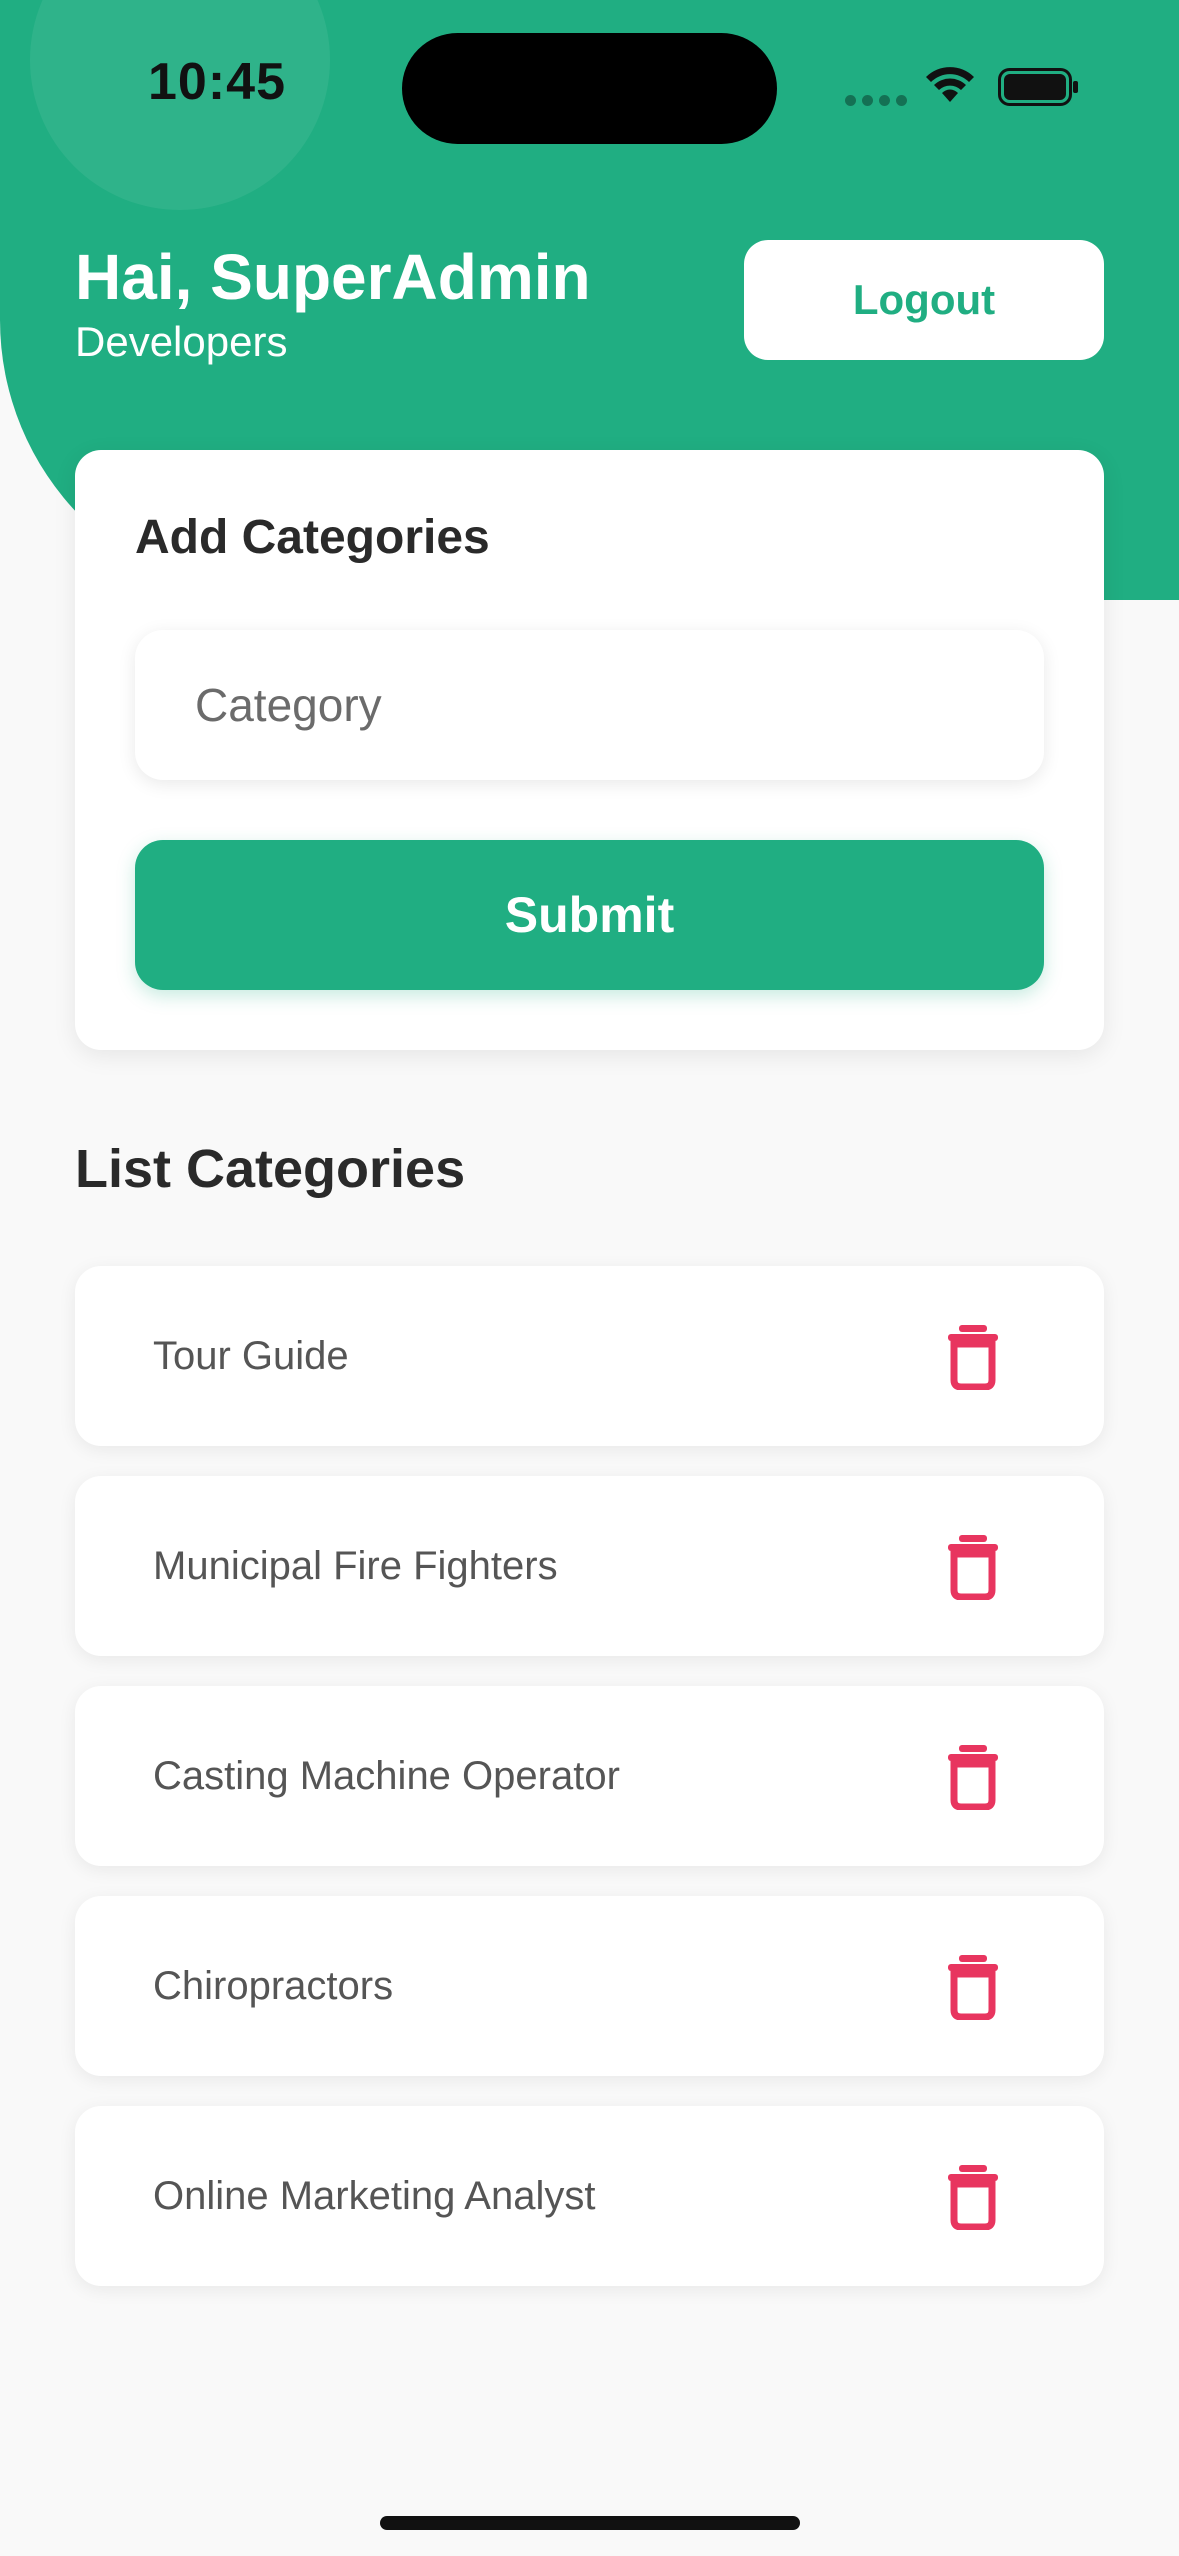 This screenshot has width=1179, height=2556. Describe the element at coordinates (589, 1986) in the screenshot. I see `list-item: Chiropractors` at that location.